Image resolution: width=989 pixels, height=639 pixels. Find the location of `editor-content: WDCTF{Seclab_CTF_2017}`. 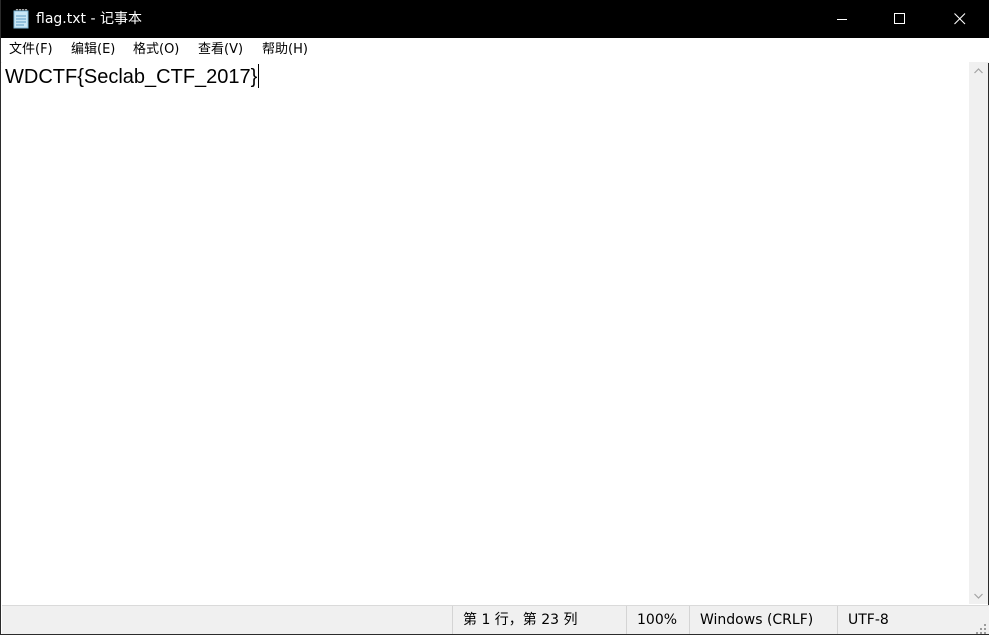

editor-content: WDCTF{Seclab_CTF_2017} is located at coordinates (132, 77).